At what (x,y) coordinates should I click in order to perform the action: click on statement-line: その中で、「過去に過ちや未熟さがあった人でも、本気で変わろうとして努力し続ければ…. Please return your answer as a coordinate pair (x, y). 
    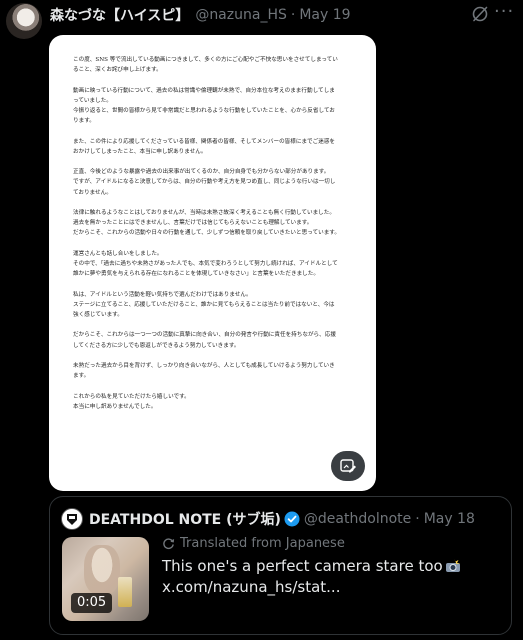
    Looking at the image, I should click on (205, 263).